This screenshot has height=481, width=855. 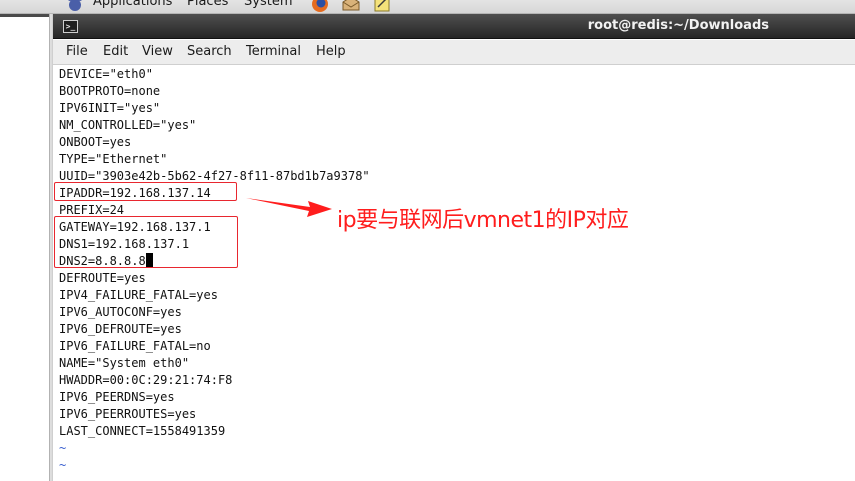 What do you see at coordinates (135, 346) in the screenshot?
I see `config-line: IPV6_FAILURE_FATAL=no` at bounding box center [135, 346].